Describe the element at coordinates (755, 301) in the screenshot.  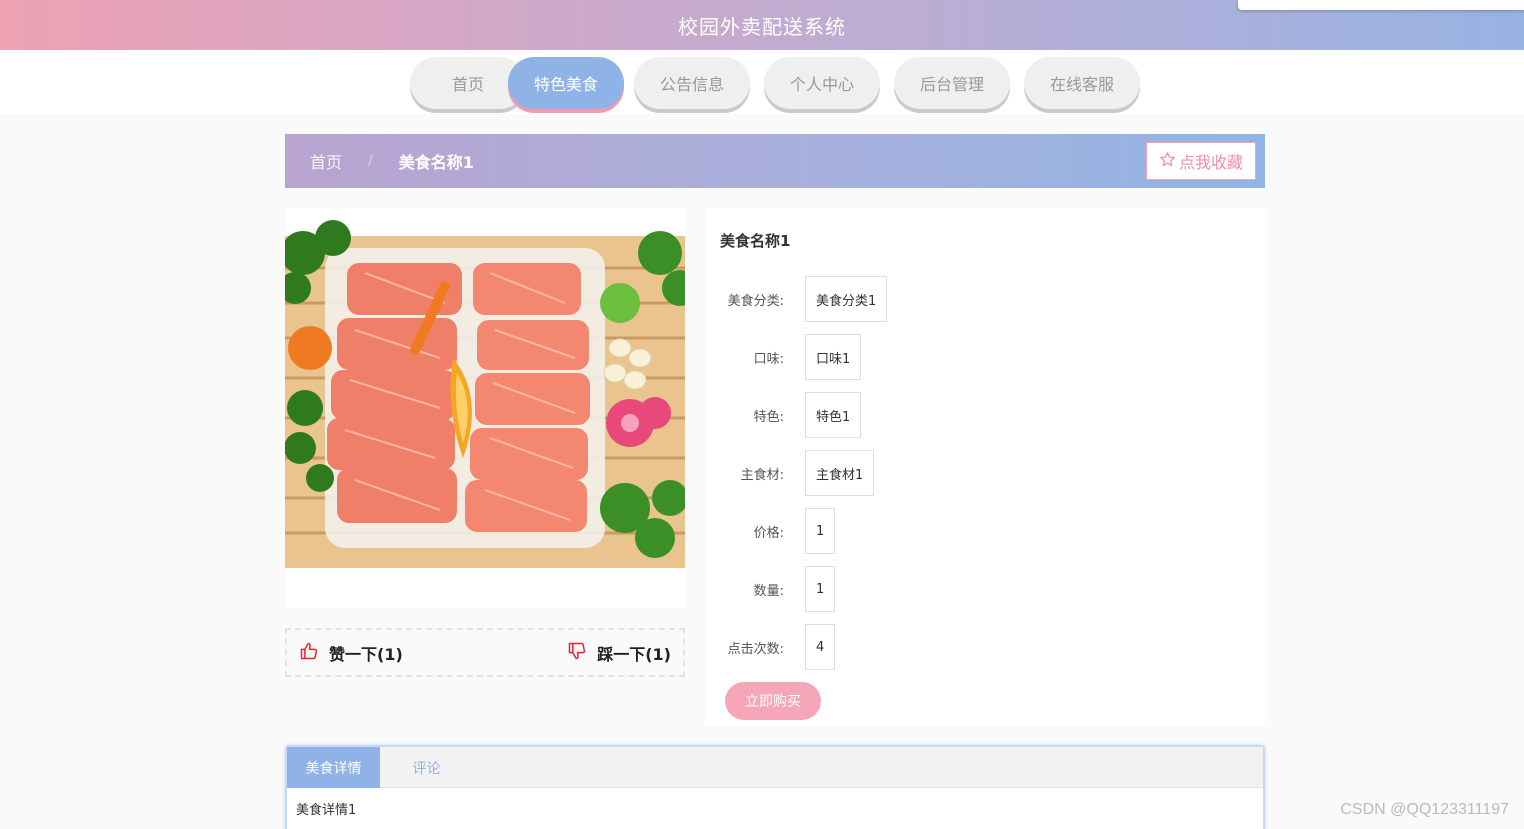
I see `field-label: 美食分类:` at that location.